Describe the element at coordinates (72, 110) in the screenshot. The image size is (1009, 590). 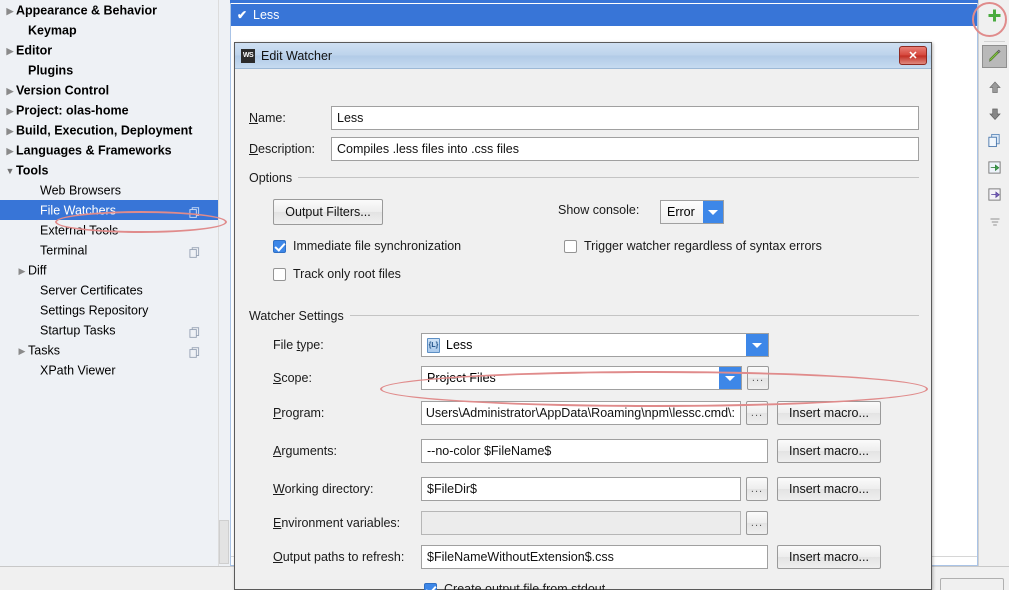
I see `sidebar-item-label: Project: olas-home` at that location.